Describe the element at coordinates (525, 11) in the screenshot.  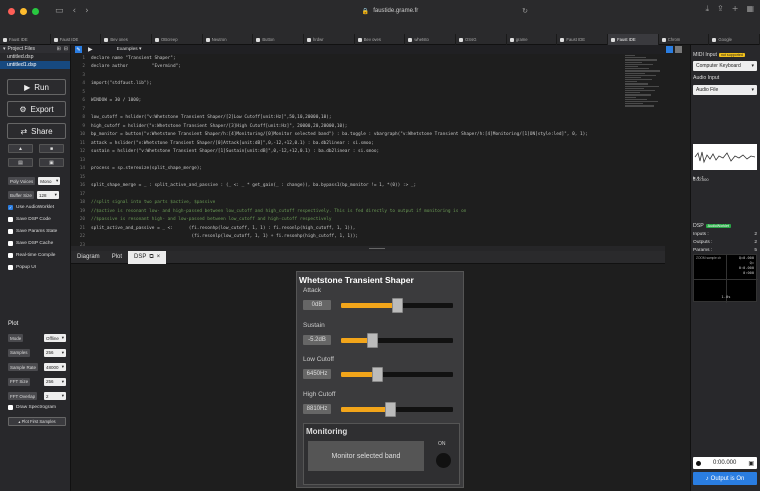
I see `reload-icon: ↻` at that location.